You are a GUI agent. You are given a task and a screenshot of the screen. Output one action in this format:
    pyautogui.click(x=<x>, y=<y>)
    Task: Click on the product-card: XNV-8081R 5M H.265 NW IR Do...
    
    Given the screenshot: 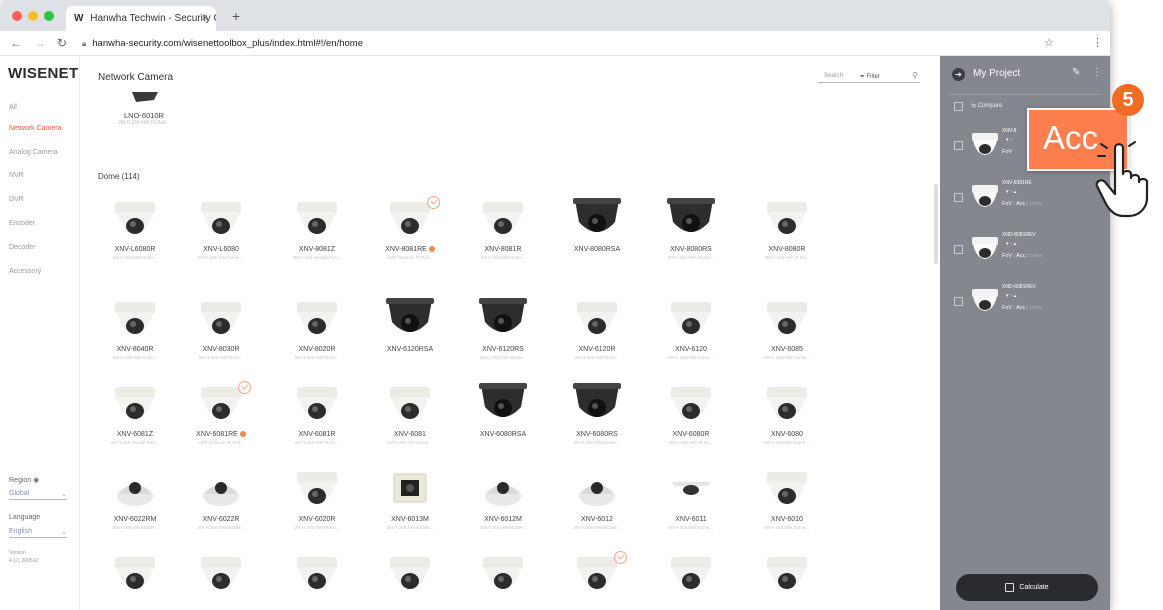 What is the action you would take?
    pyautogui.click(x=503, y=236)
    